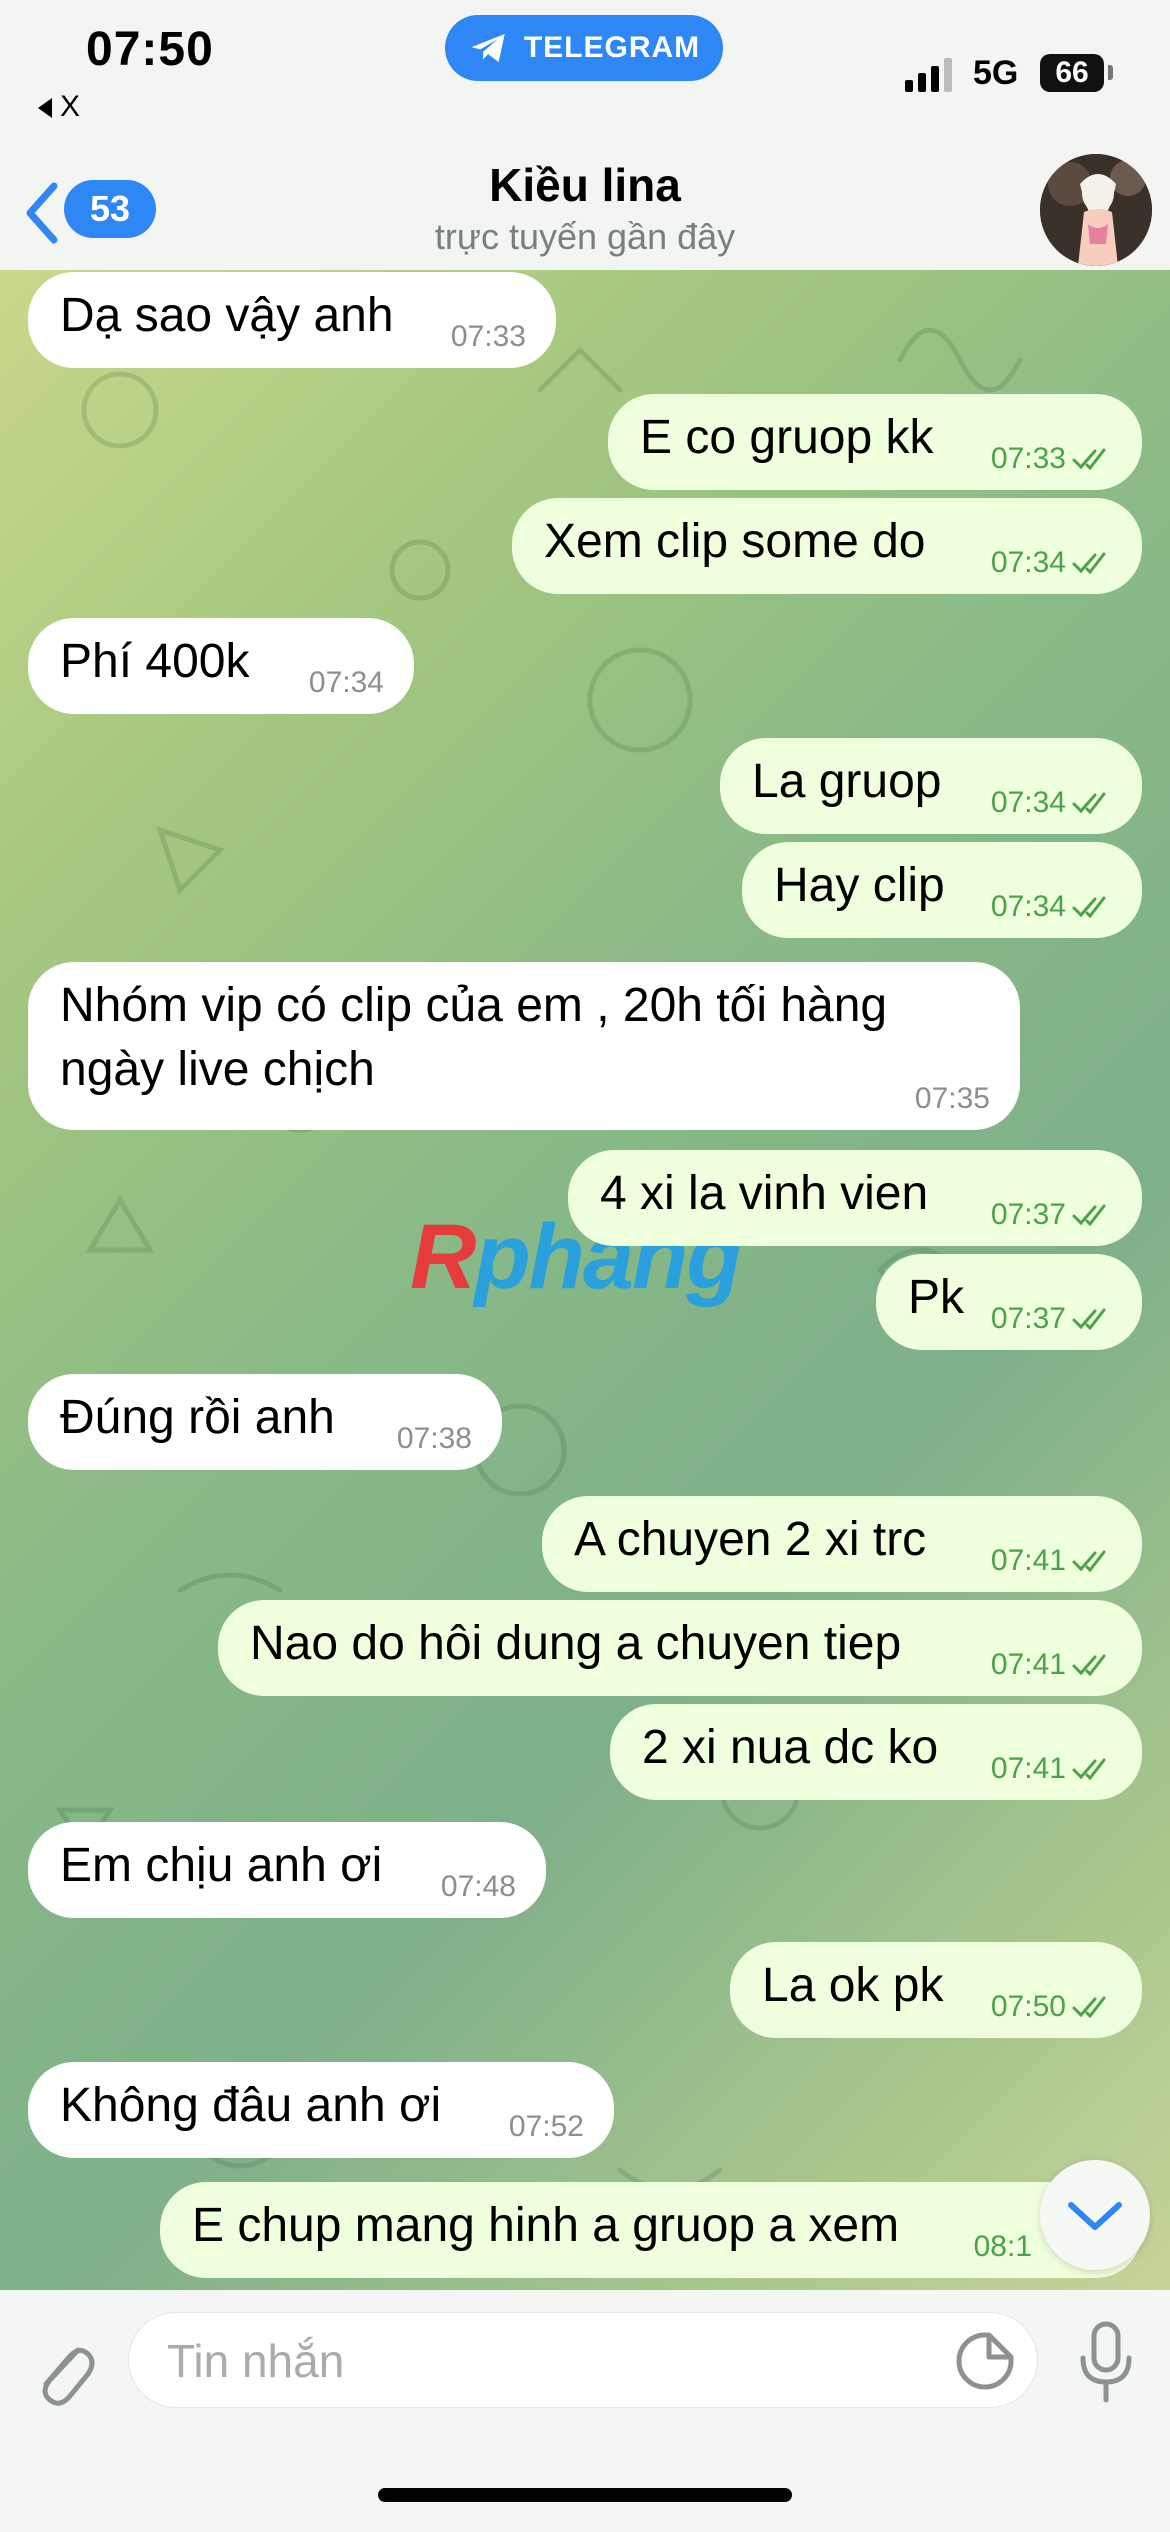 Image resolution: width=1170 pixels, height=2532 pixels. What do you see at coordinates (876, 1752) in the screenshot?
I see `message-bubble-outgoing: 2 xi nua dc ko 07:41` at bounding box center [876, 1752].